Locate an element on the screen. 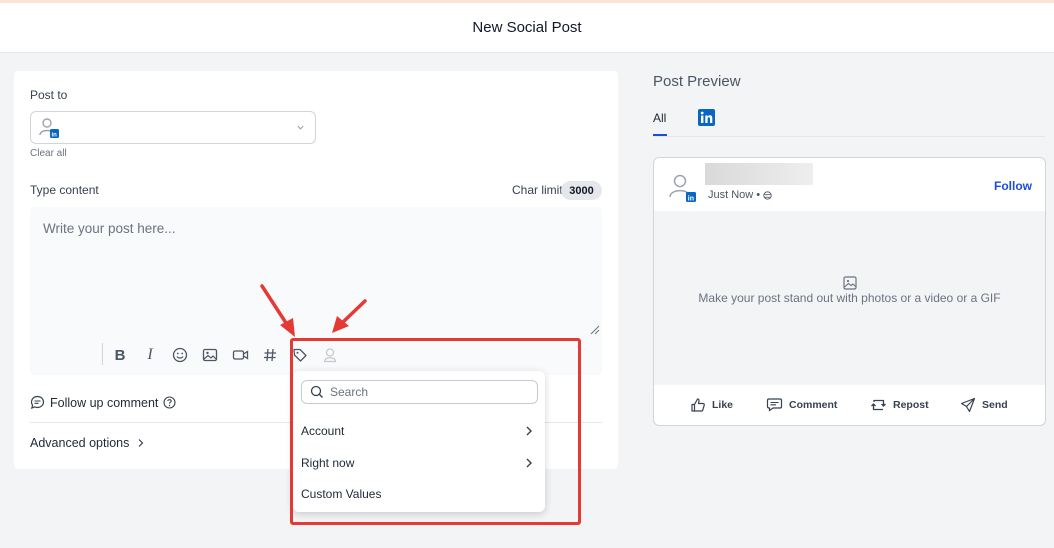  post-to-label: Post to is located at coordinates (49, 95).